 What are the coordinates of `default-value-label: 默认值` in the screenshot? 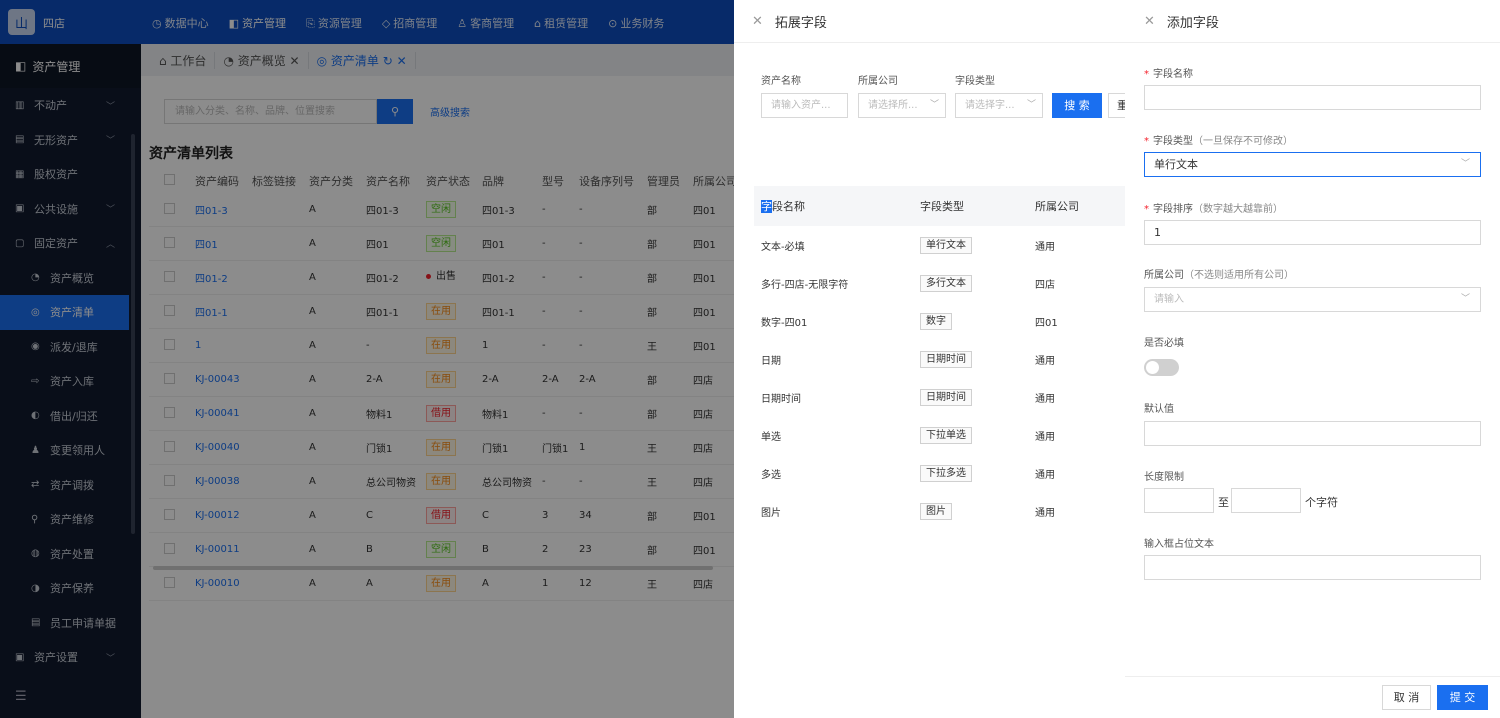 It's located at (1159, 409).